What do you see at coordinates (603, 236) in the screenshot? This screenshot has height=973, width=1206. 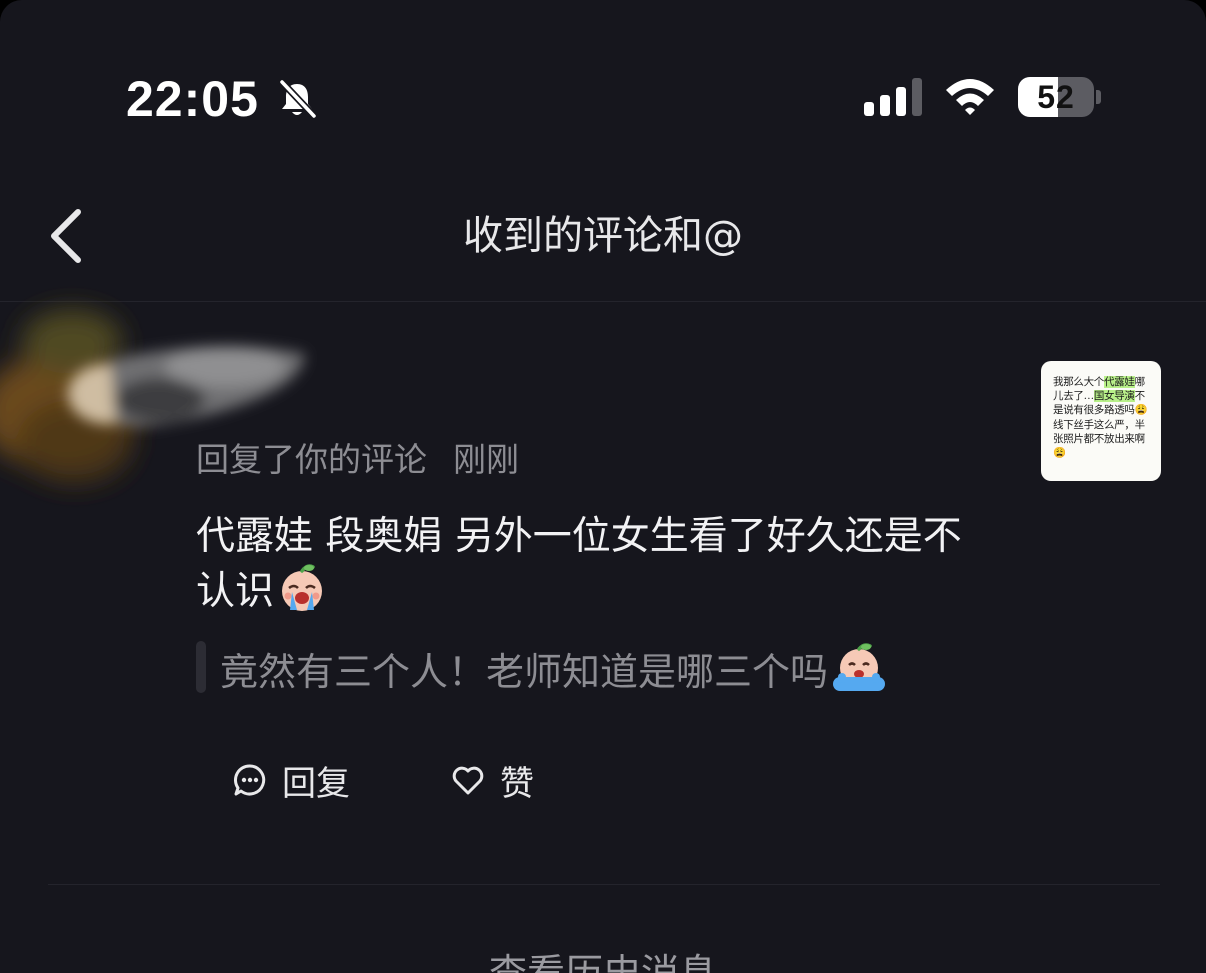 I see `page-title: 收到的评论和@` at bounding box center [603, 236].